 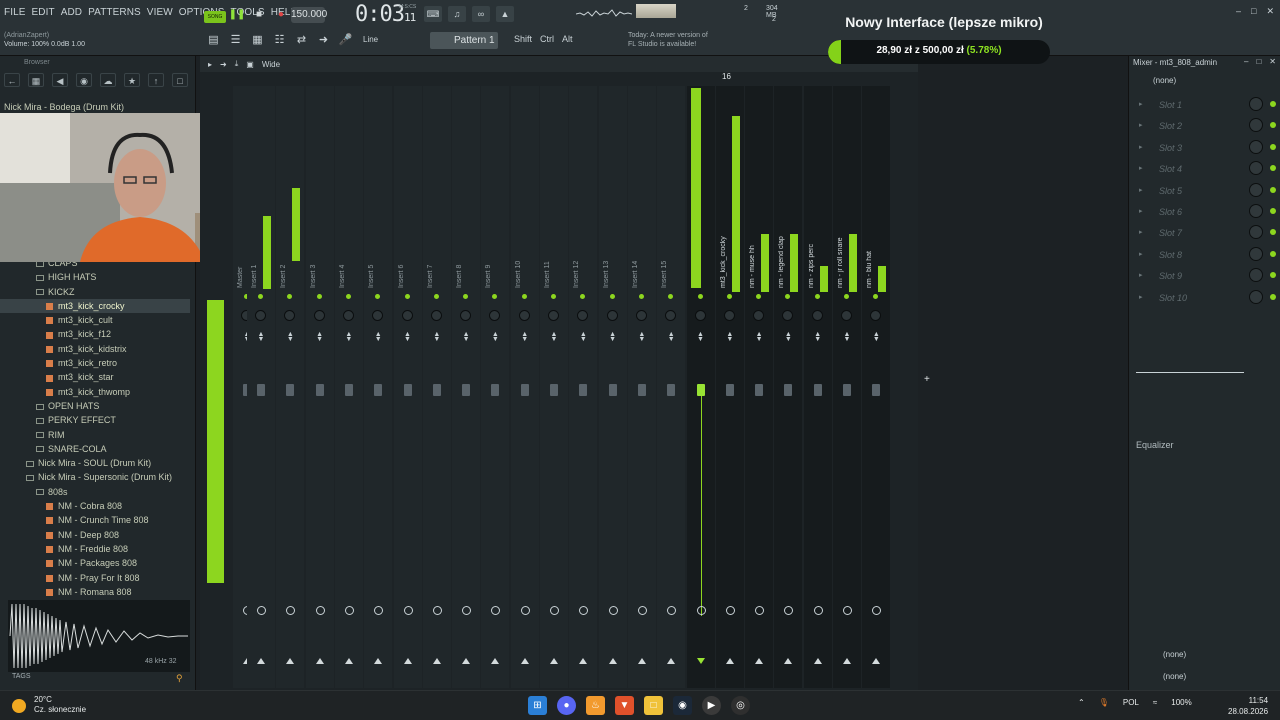 What do you see at coordinates (309, 15) in the screenshot?
I see `tempo-display: 150.000` at bounding box center [309, 15].